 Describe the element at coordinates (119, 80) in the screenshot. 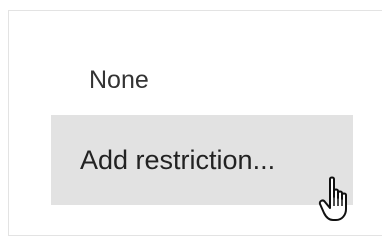

I see `restriction-status-text: None` at that location.